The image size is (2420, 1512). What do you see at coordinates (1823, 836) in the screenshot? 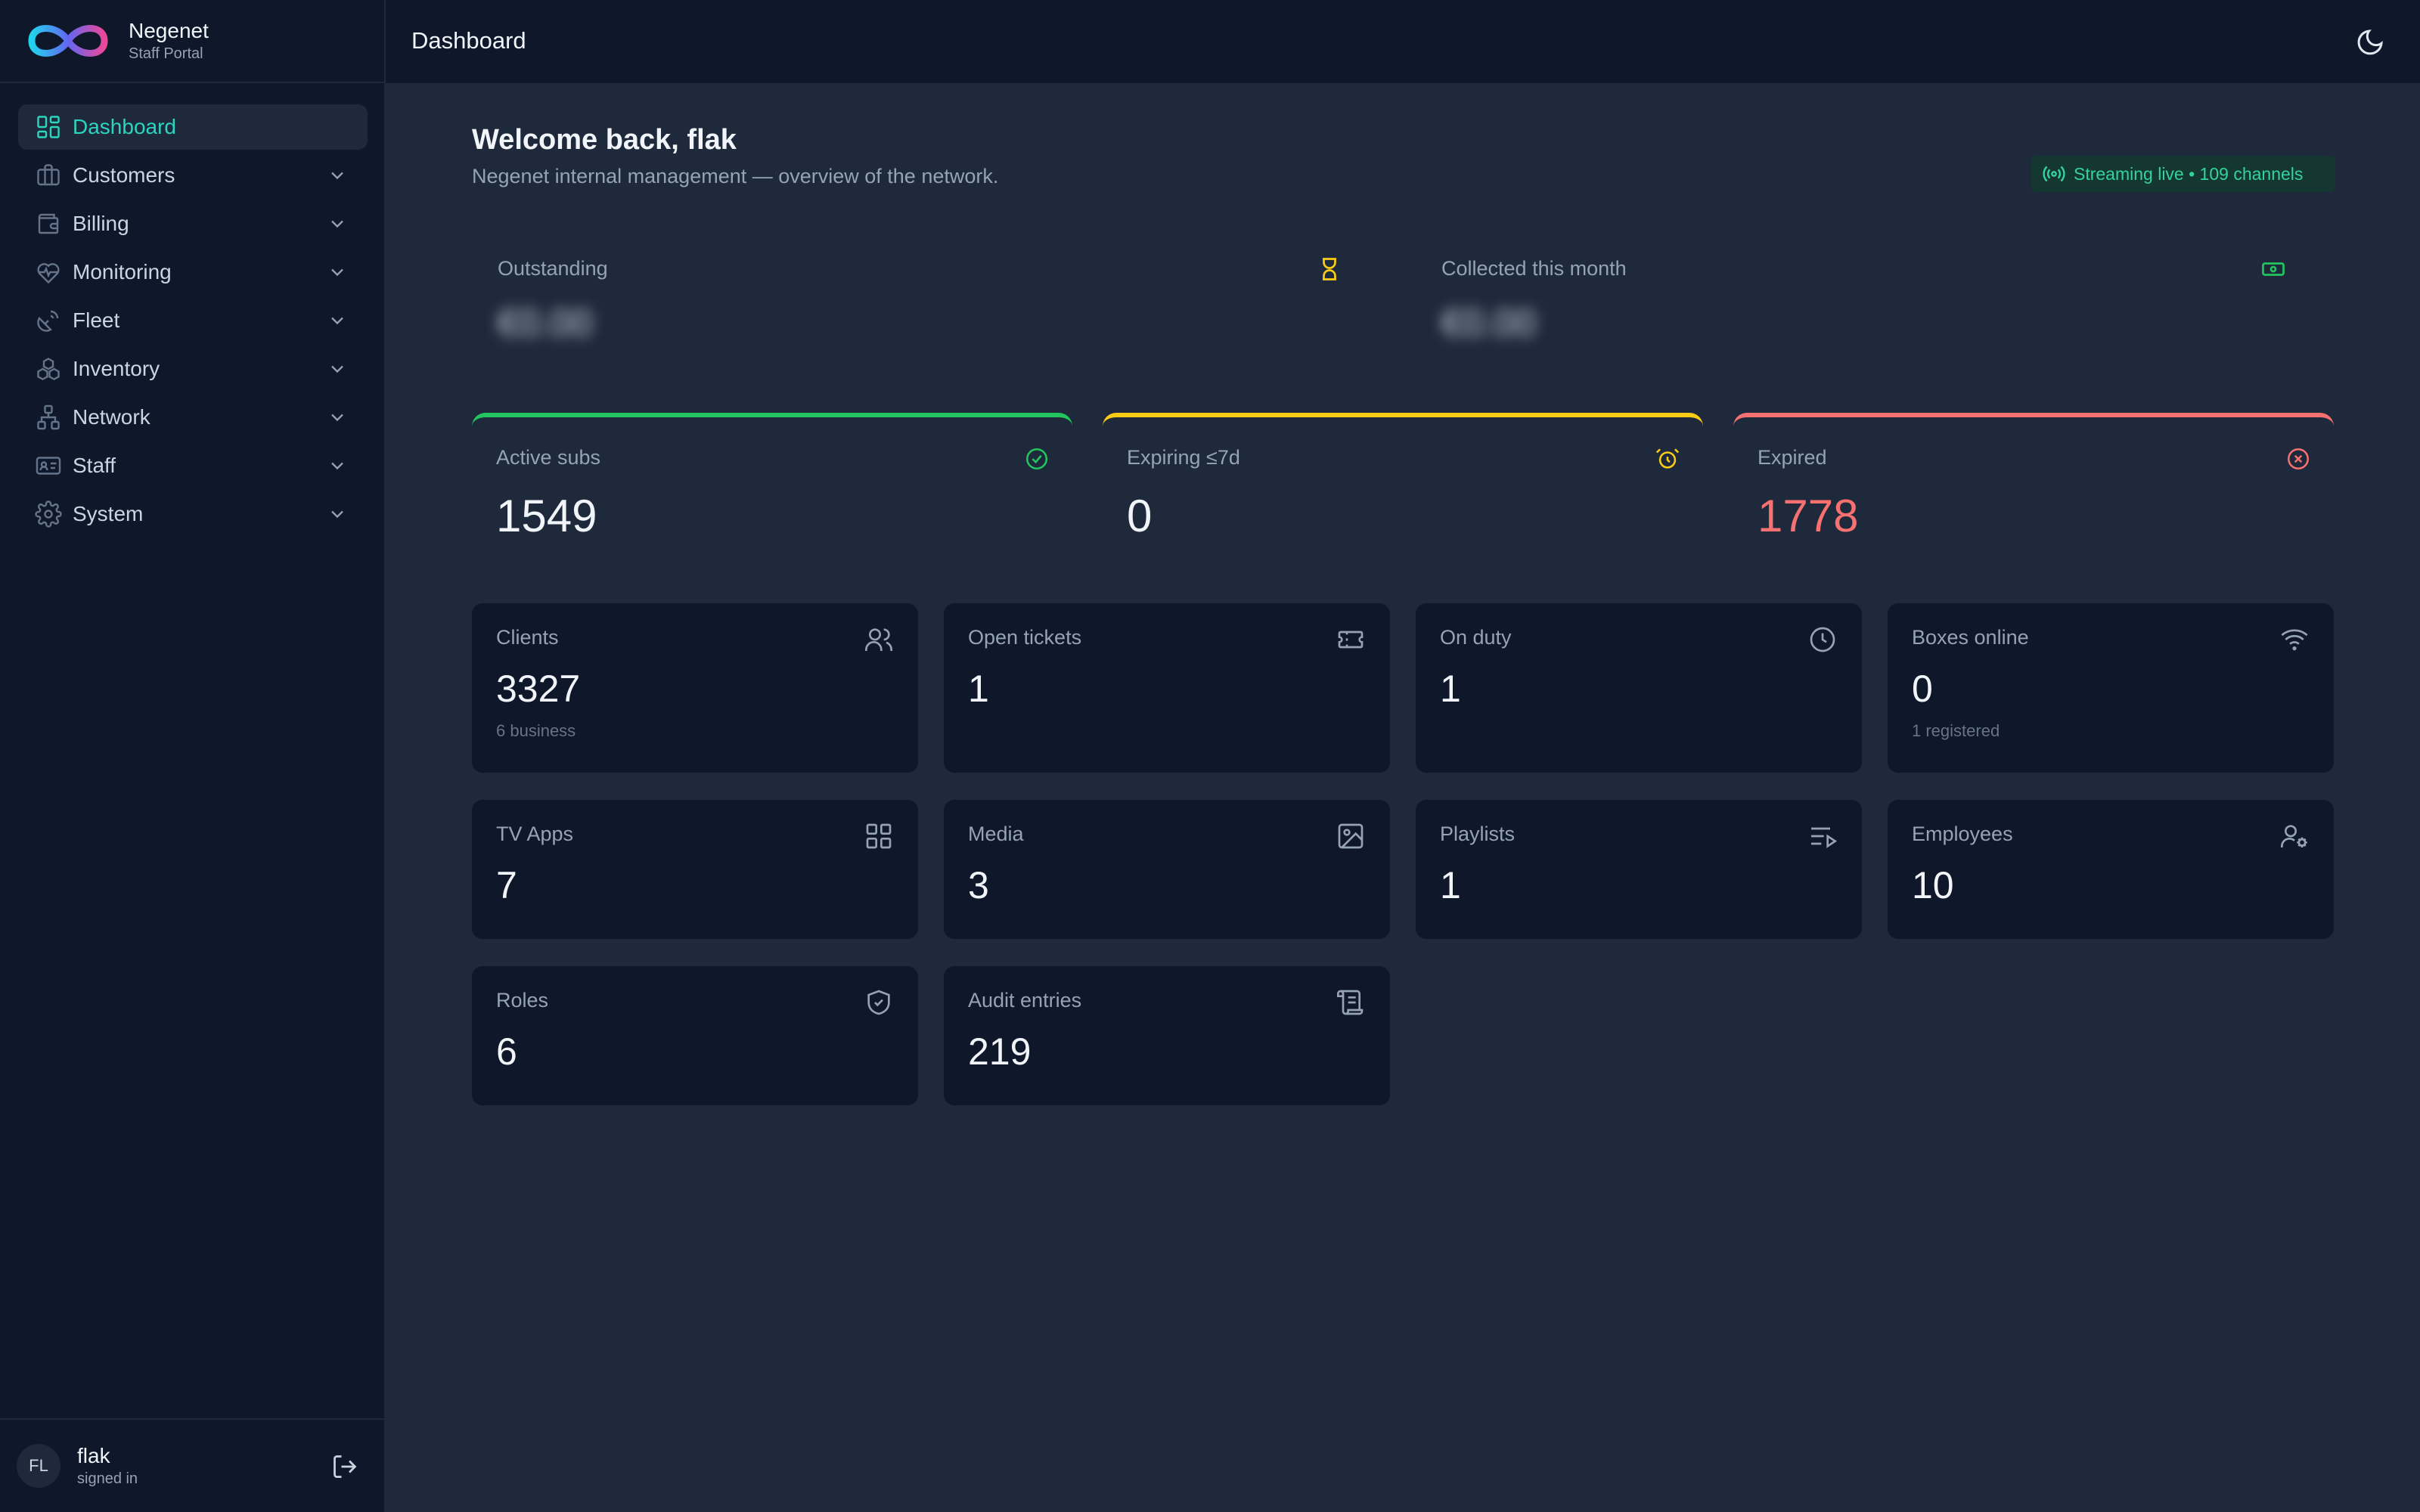
I see `list-video-icon` at bounding box center [1823, 836].